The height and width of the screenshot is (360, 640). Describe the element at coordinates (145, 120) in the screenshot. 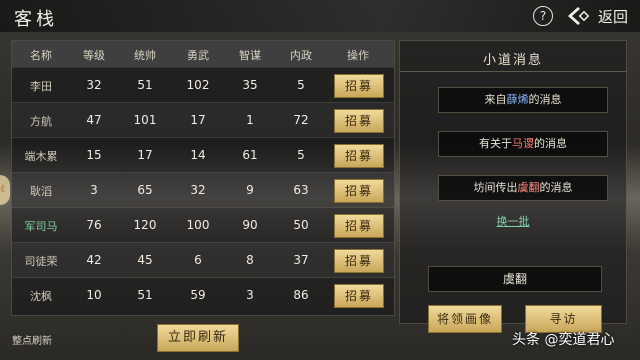

I see `cell-command: 101` at that location.